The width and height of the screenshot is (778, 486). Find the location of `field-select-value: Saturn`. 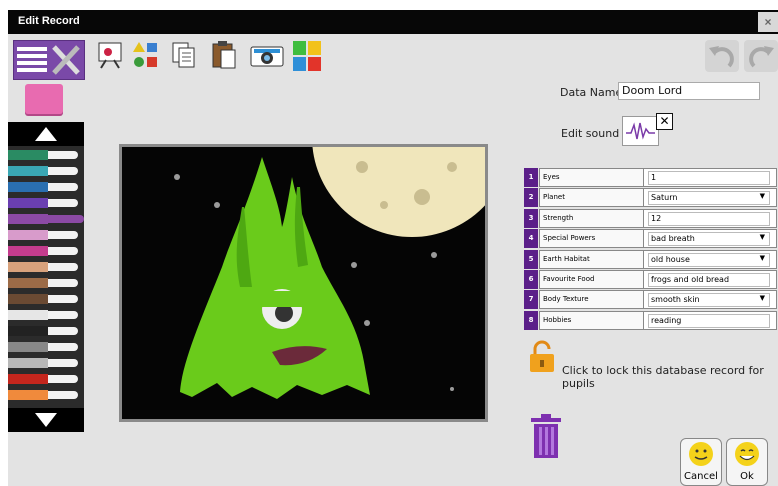

field-select-value: Saturn is located at coordinates (664, 198).